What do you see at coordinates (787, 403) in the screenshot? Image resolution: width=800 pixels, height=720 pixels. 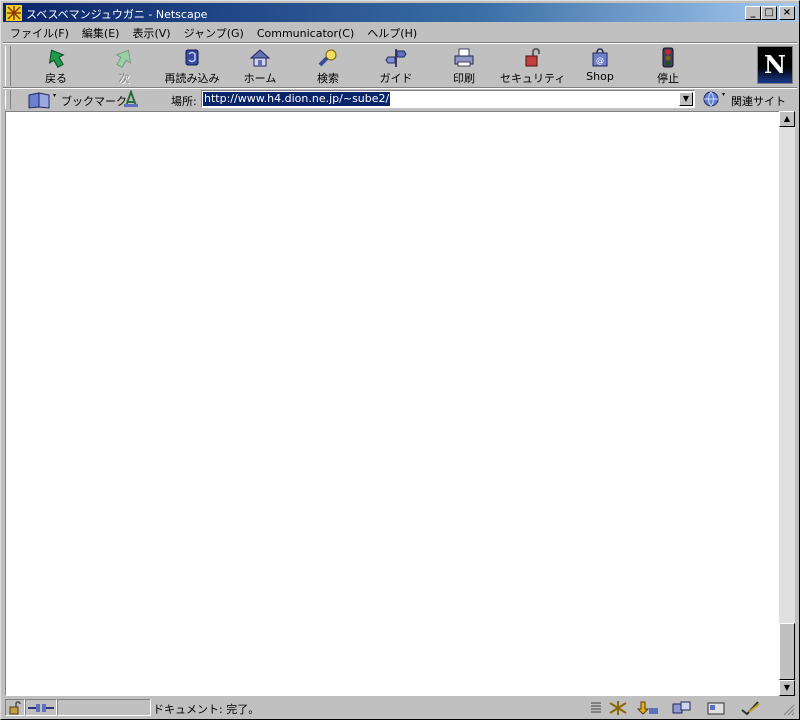 I see `vertical-scrollbar: ▲ ▼` at bounding box center [787, 403].